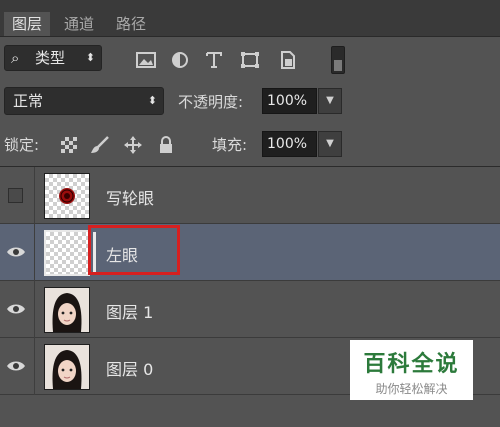 The height and width of the screenshot is (427, 500). What do you see at coordinates (250, 252) in the screenshot?
I see `layer-row-selected: 左眼` at bounding box center [250, 252].